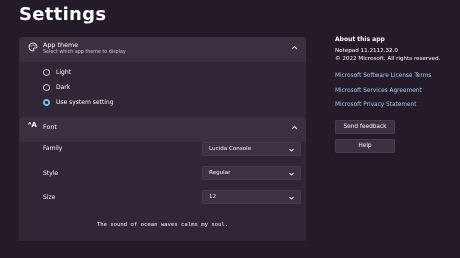 This screenshot has height=258, width=460. Describe the element at coordinates (213, 197) in the screenshot. I see `size-value: 12` at that location.